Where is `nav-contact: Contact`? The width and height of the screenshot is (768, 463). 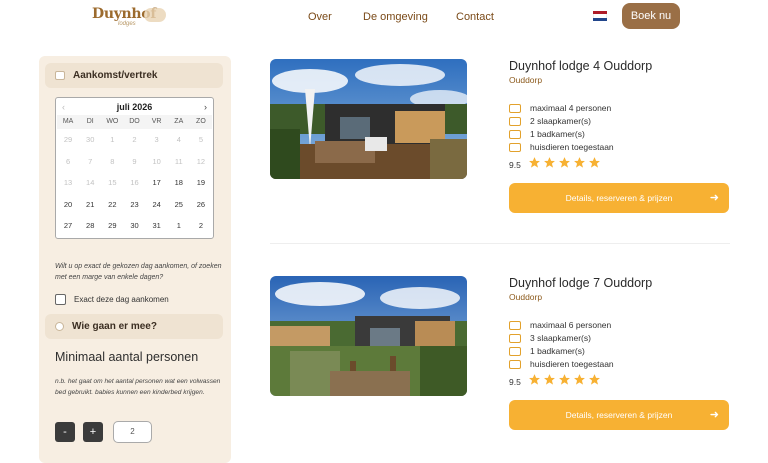
nav-contact: Contact is located at coordinates (475, 17).